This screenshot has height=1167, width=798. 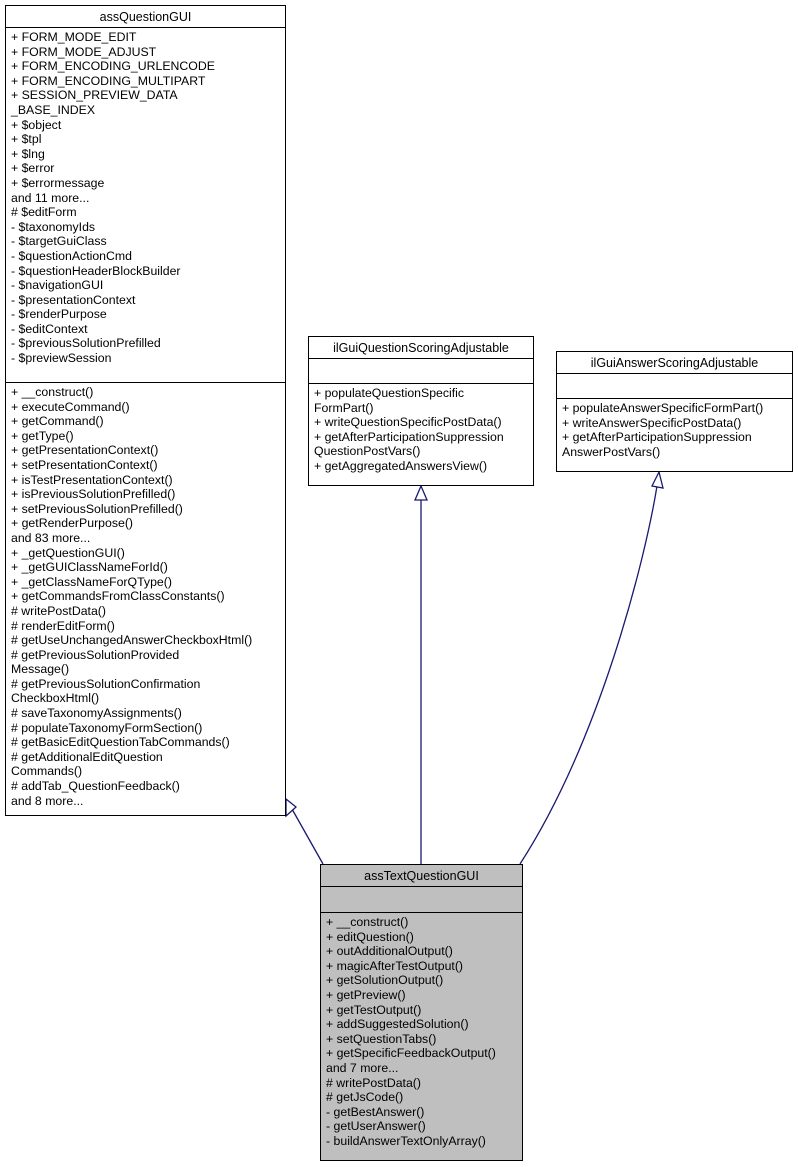 What do you see at coordinates (148, 669) in the screenshot?
I see `member-line: Message()` at bounding box center [148, 669].